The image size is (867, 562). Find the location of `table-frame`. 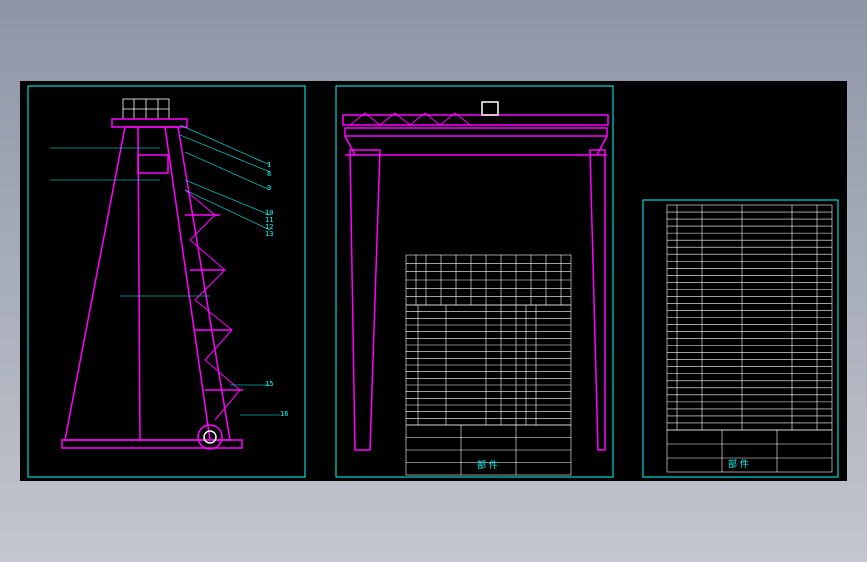

table-frame is located at coordinates (749, 451).